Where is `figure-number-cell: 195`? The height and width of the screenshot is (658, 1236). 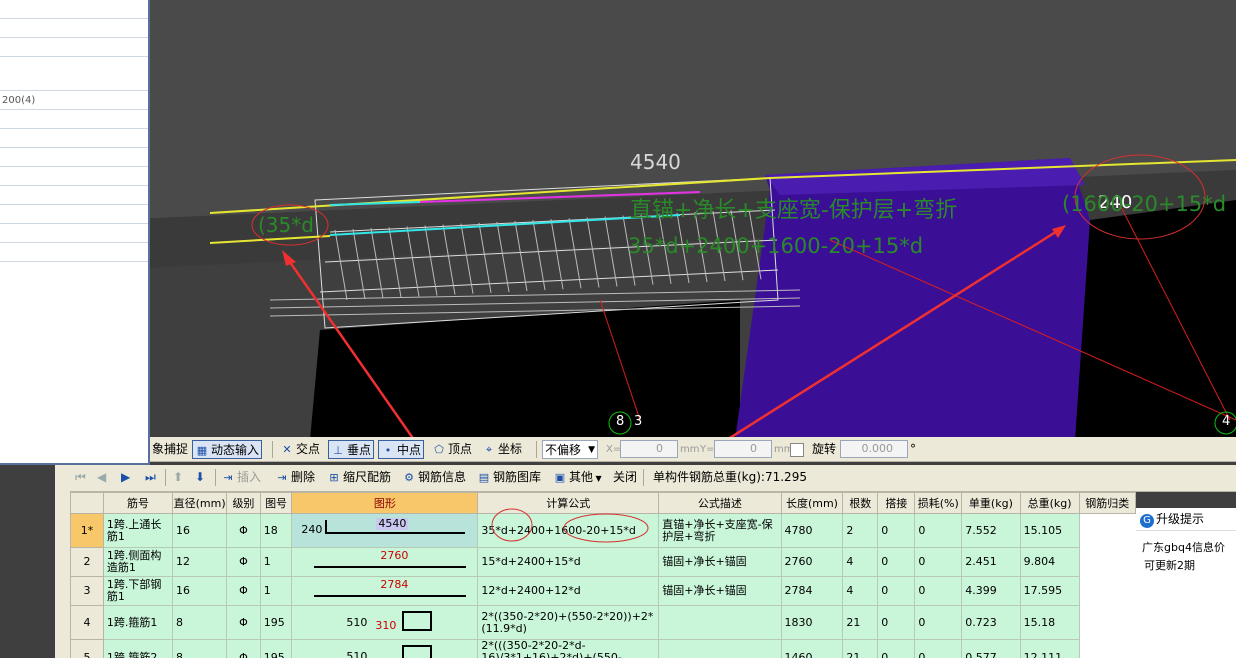
figure-number-cell: 195 is located at coordinates (276, 622).